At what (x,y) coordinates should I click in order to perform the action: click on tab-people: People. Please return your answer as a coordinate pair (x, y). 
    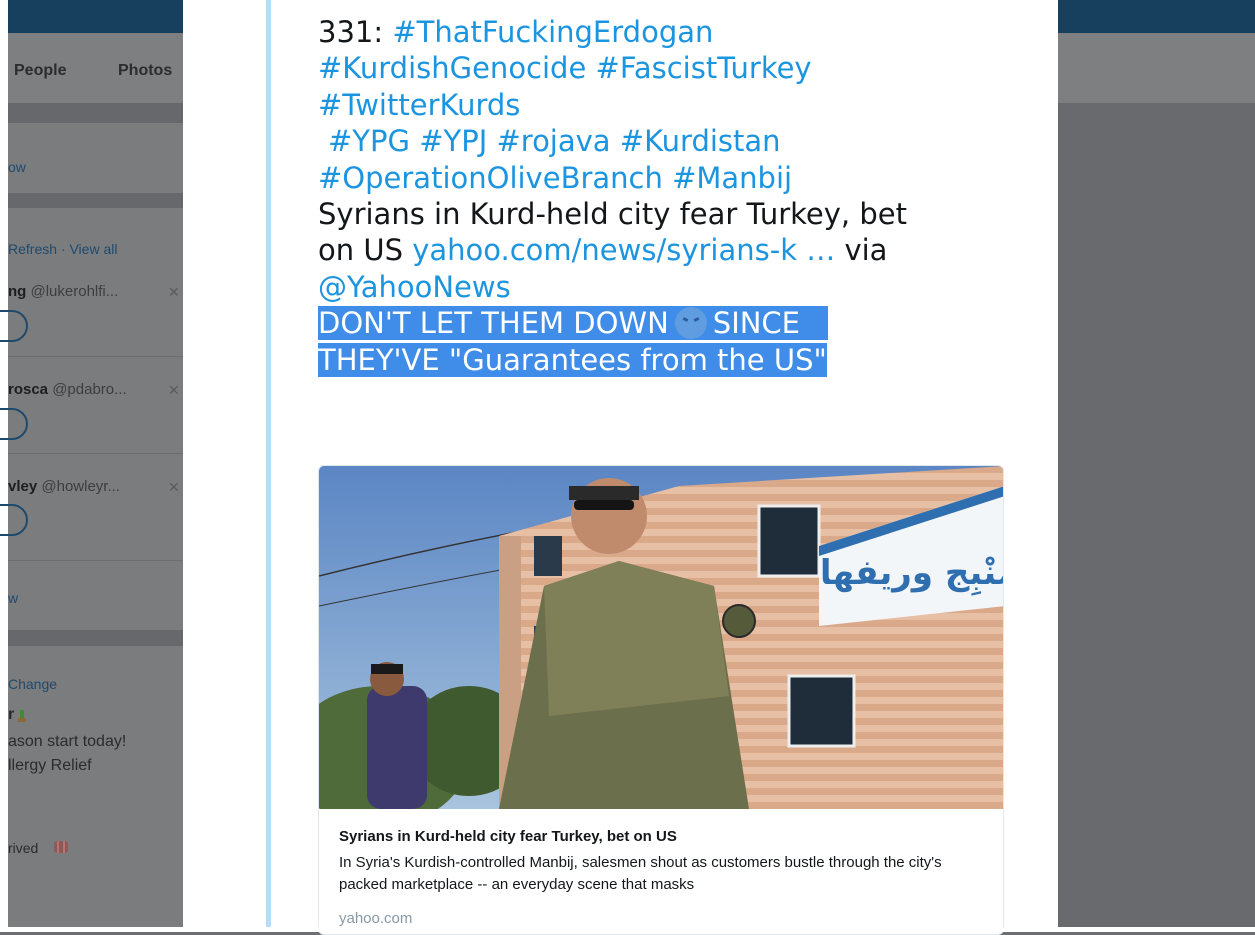
    Looking at the image, I should click on (40, 71).